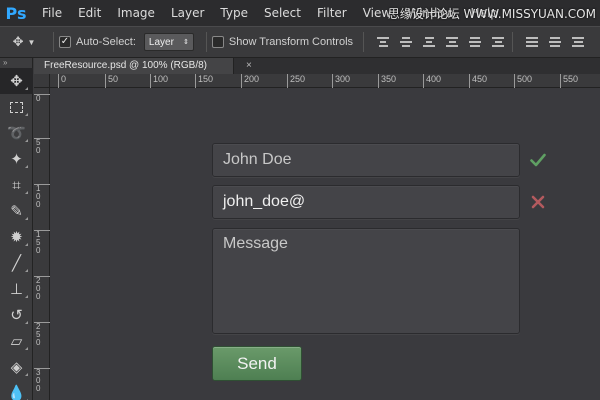  What do you see at coordinates (538, 160) in the screenshot?
I see `checkmark-icon` at bounding box center [538, 160].